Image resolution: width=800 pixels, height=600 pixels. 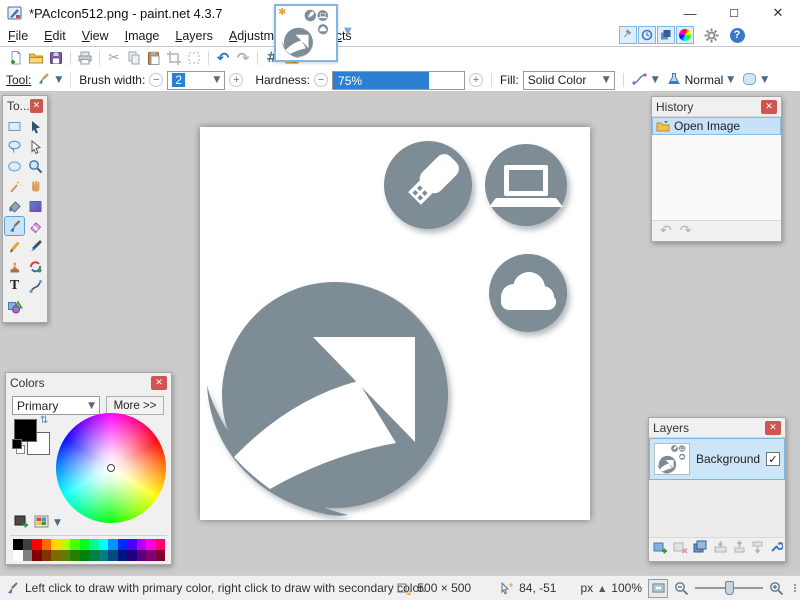 I want to click on cut-icon: ✂, so click(x=114, y=58).